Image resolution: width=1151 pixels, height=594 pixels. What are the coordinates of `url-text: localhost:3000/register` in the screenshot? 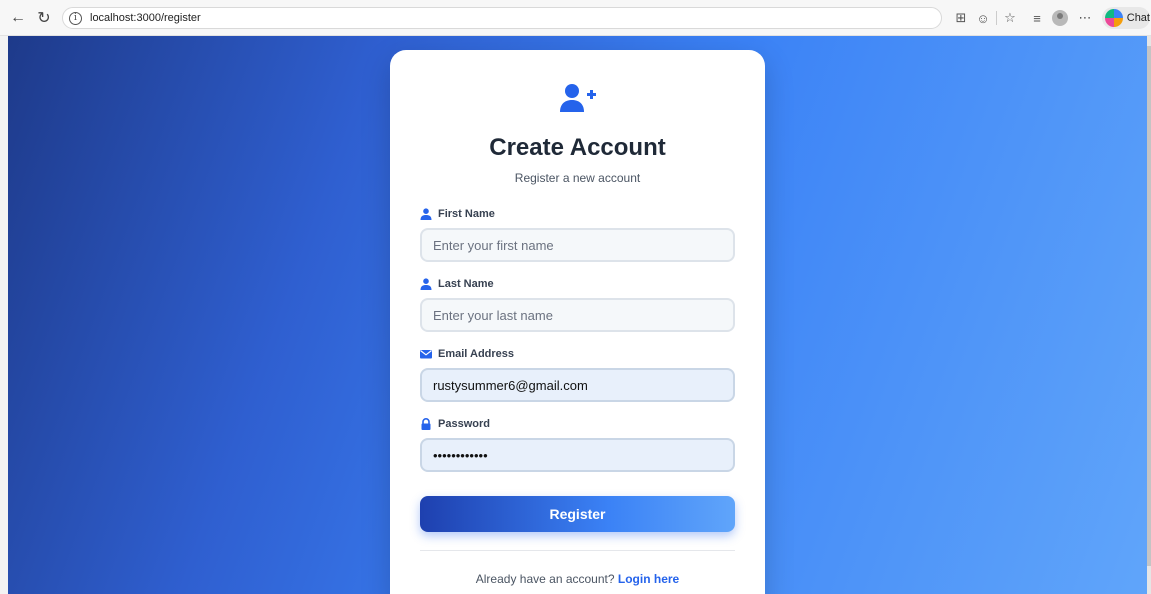 It's located at (145, 18).